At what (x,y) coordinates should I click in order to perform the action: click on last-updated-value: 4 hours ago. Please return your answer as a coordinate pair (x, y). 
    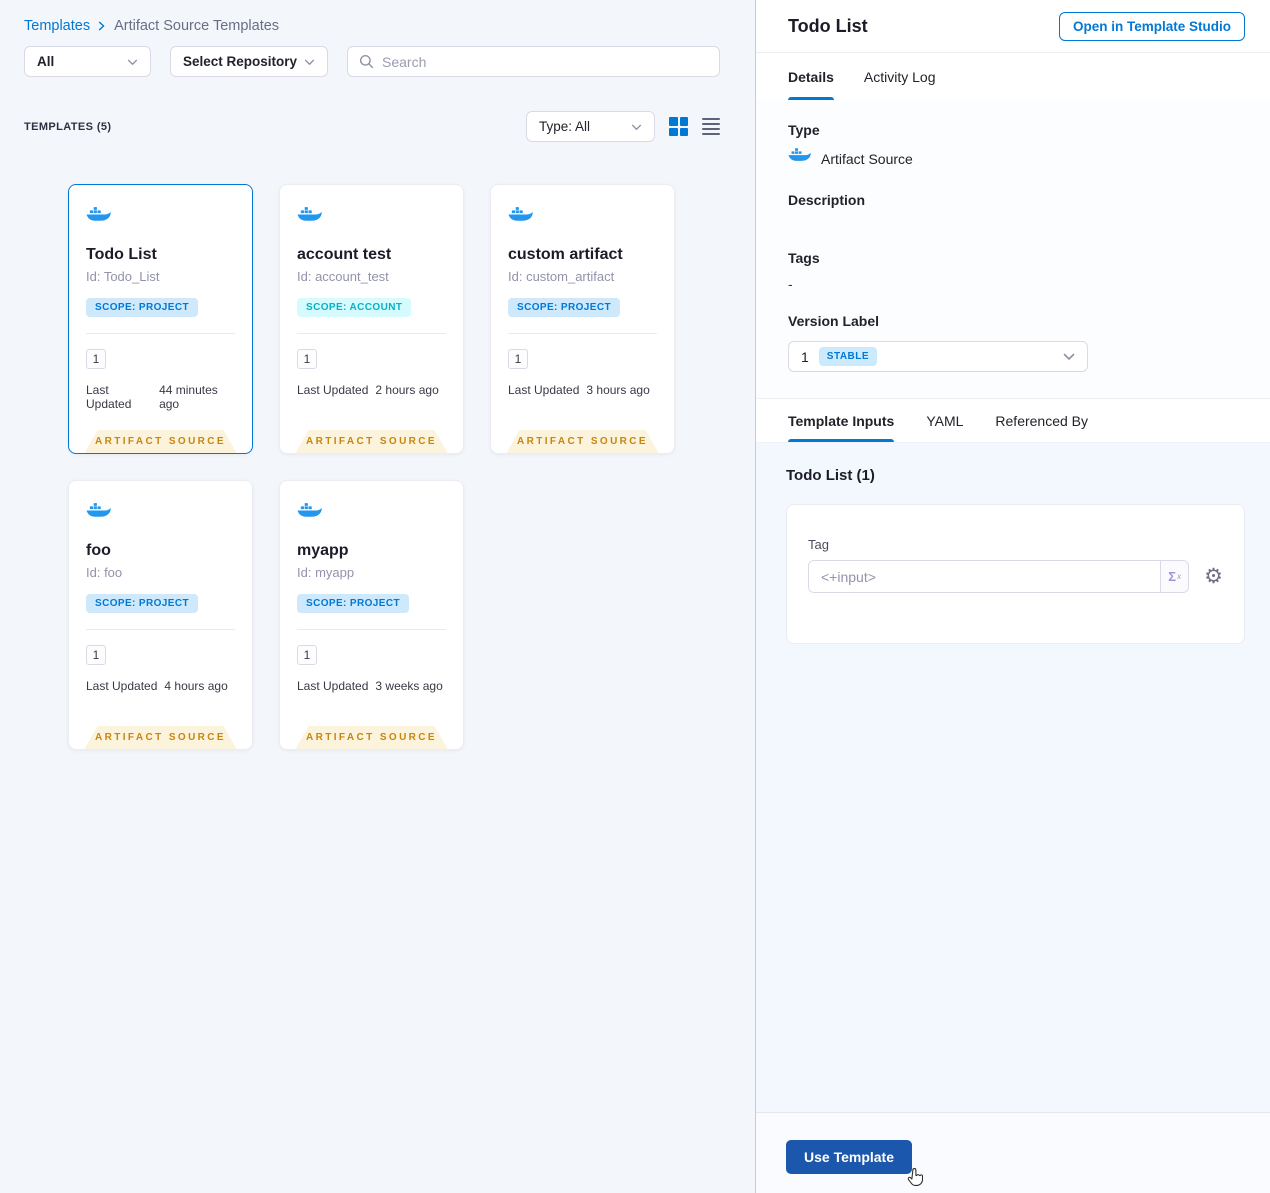
    Looking at the image, I should click on (196, 686).